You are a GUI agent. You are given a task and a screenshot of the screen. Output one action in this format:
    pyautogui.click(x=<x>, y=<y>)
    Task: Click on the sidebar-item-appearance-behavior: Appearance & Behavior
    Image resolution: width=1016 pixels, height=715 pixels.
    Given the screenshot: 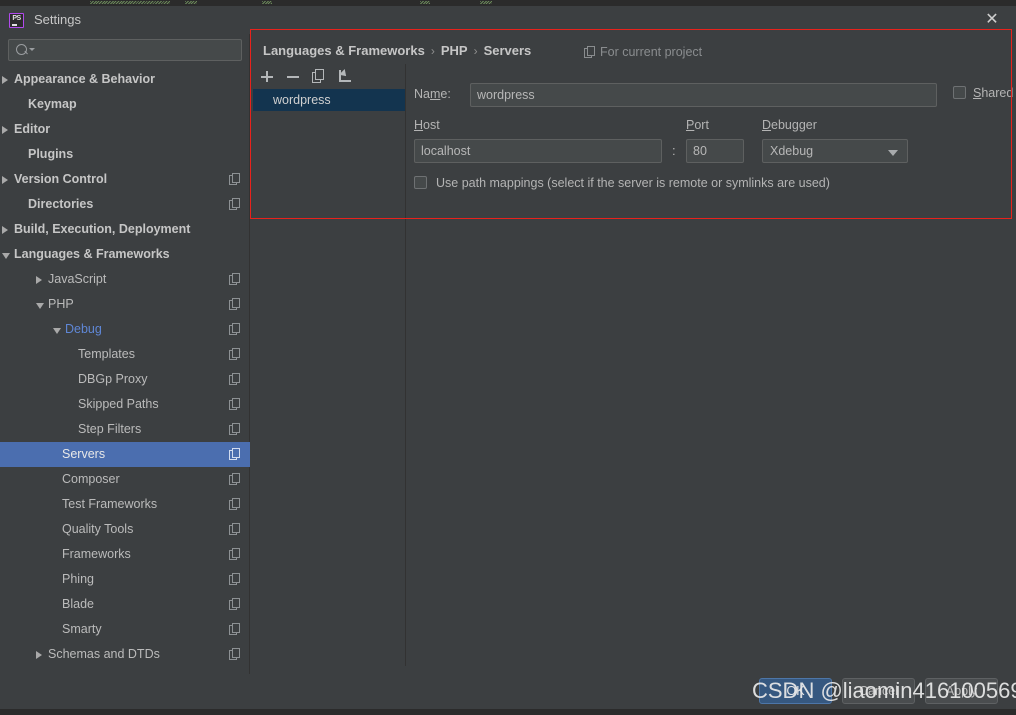 What is the action you would take?
    pyautogui.click(x=125, y=79)
    